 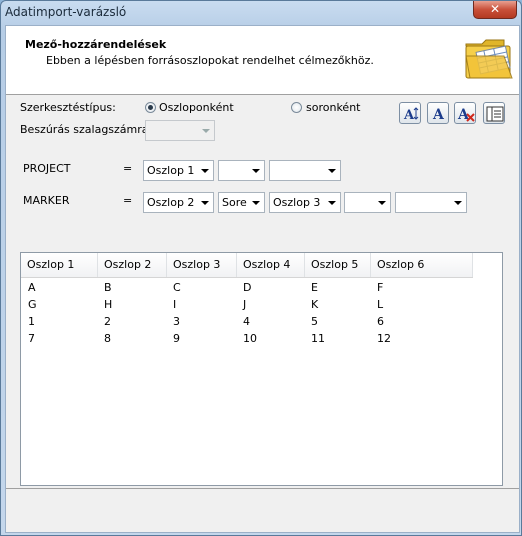 I want to click on window-title: Adatimport-varázsló, so click(x=66, y=12).